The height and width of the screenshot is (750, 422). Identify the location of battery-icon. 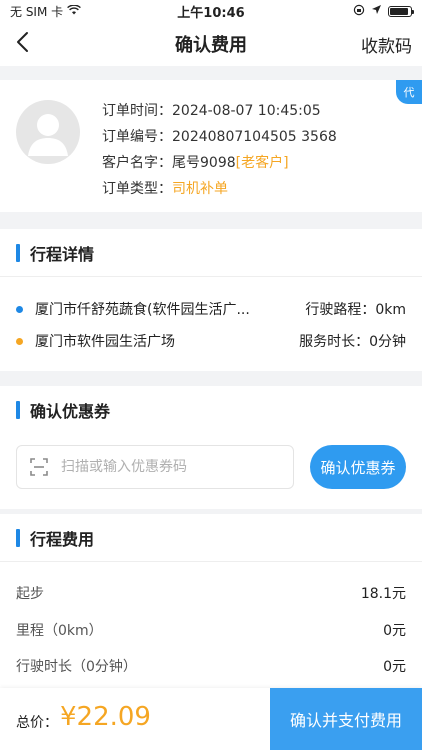
(401, 11).